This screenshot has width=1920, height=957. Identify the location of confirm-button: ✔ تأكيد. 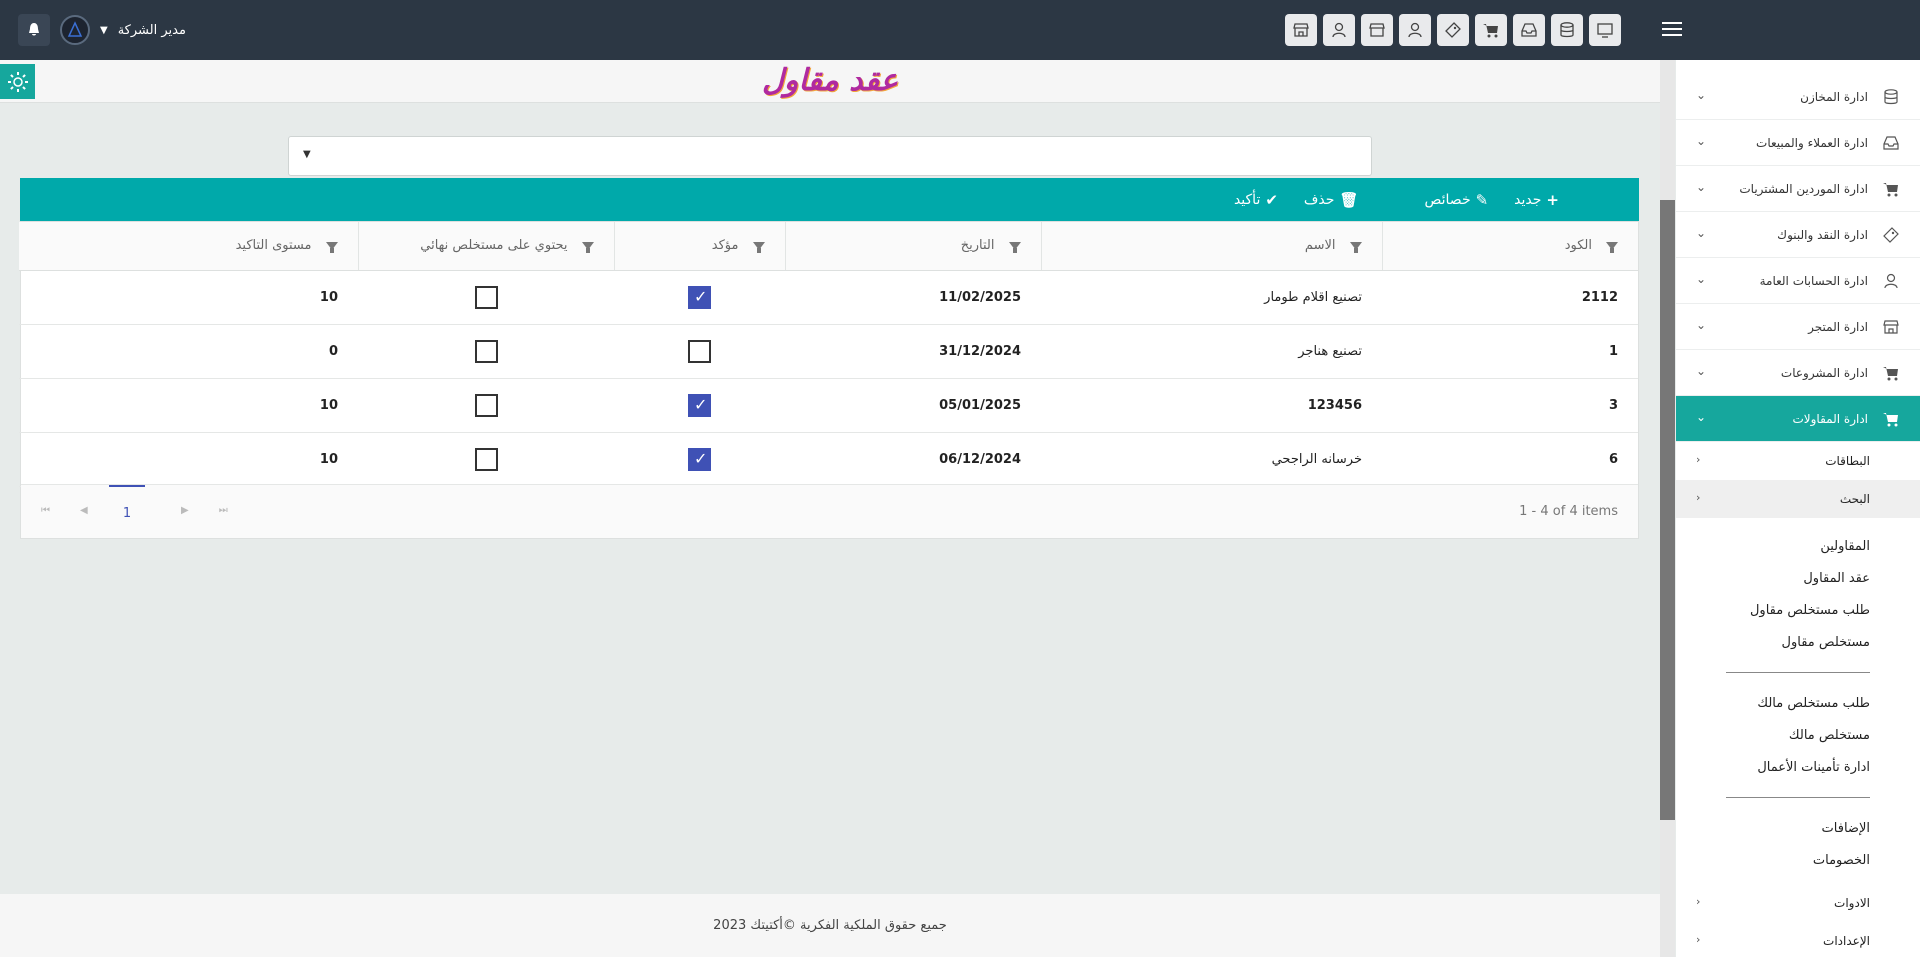
(1256, 200).